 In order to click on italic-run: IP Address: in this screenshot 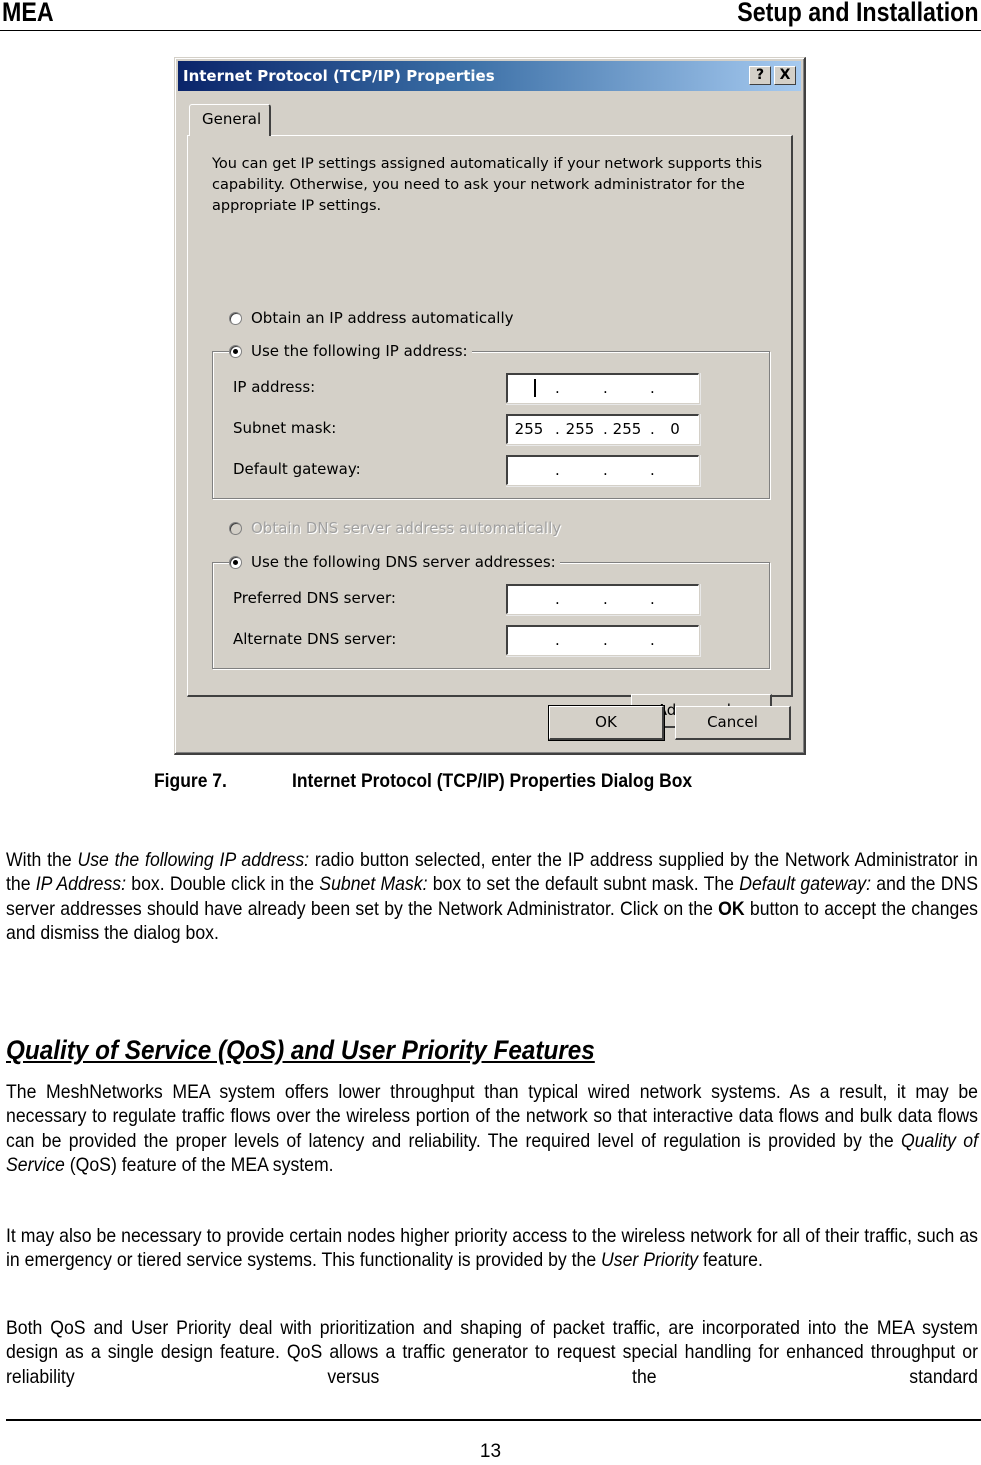, I will do `click(81, 884)`.